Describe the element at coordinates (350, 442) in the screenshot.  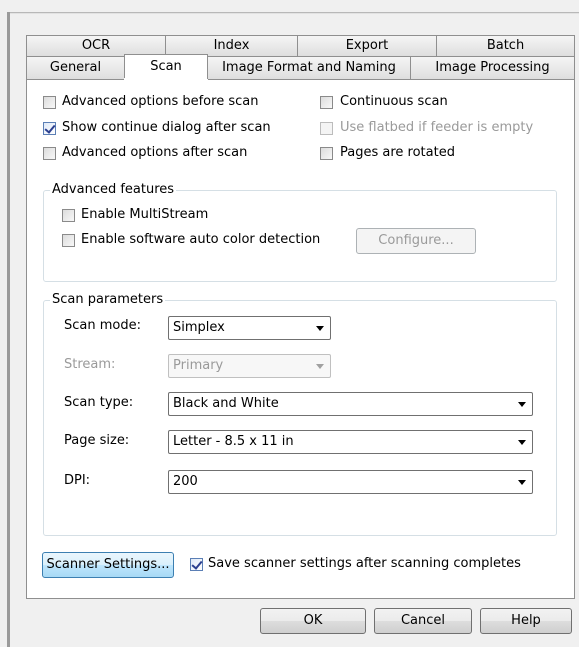
I see `page-size-dropdown: Letter - 8.5 x 11 in` at that location.